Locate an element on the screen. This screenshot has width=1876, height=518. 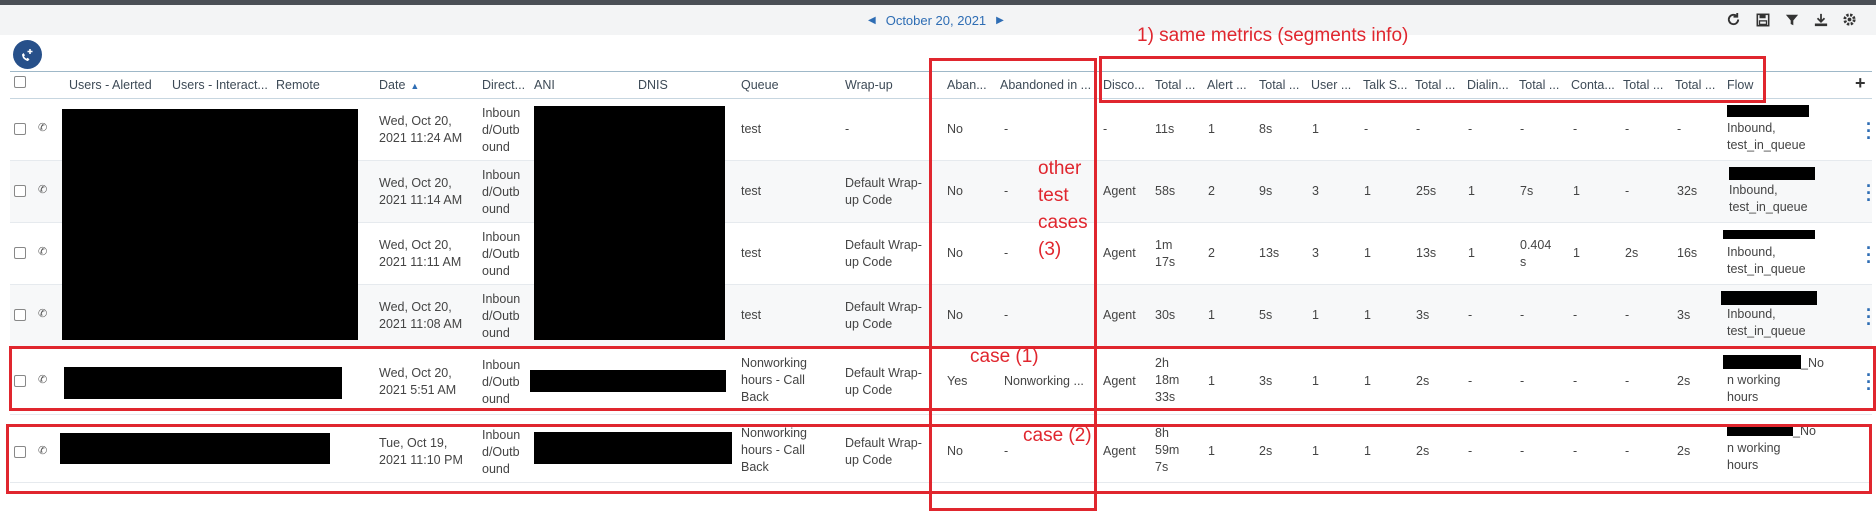
phone-plus-icon is located at coordinates (26, 54).